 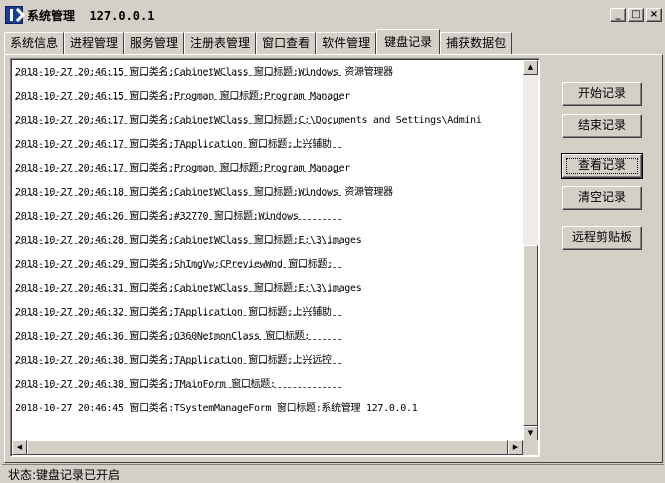 I want to click on minimize-button: _, so click(x=618, y=15).